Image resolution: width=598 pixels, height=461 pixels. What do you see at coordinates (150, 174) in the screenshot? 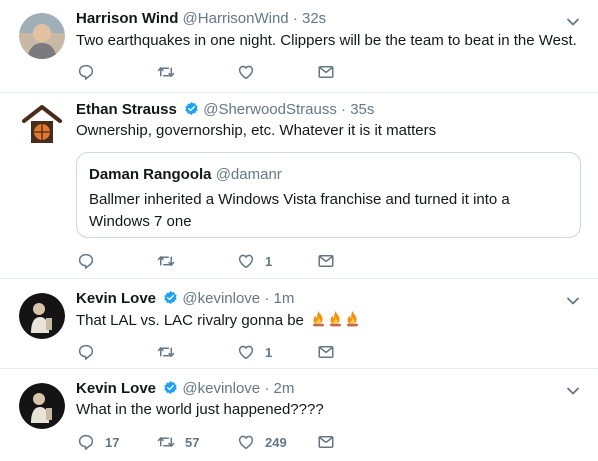
I see `quoted-author-name: Daman Rangoola` at bounding box center [150, 174].